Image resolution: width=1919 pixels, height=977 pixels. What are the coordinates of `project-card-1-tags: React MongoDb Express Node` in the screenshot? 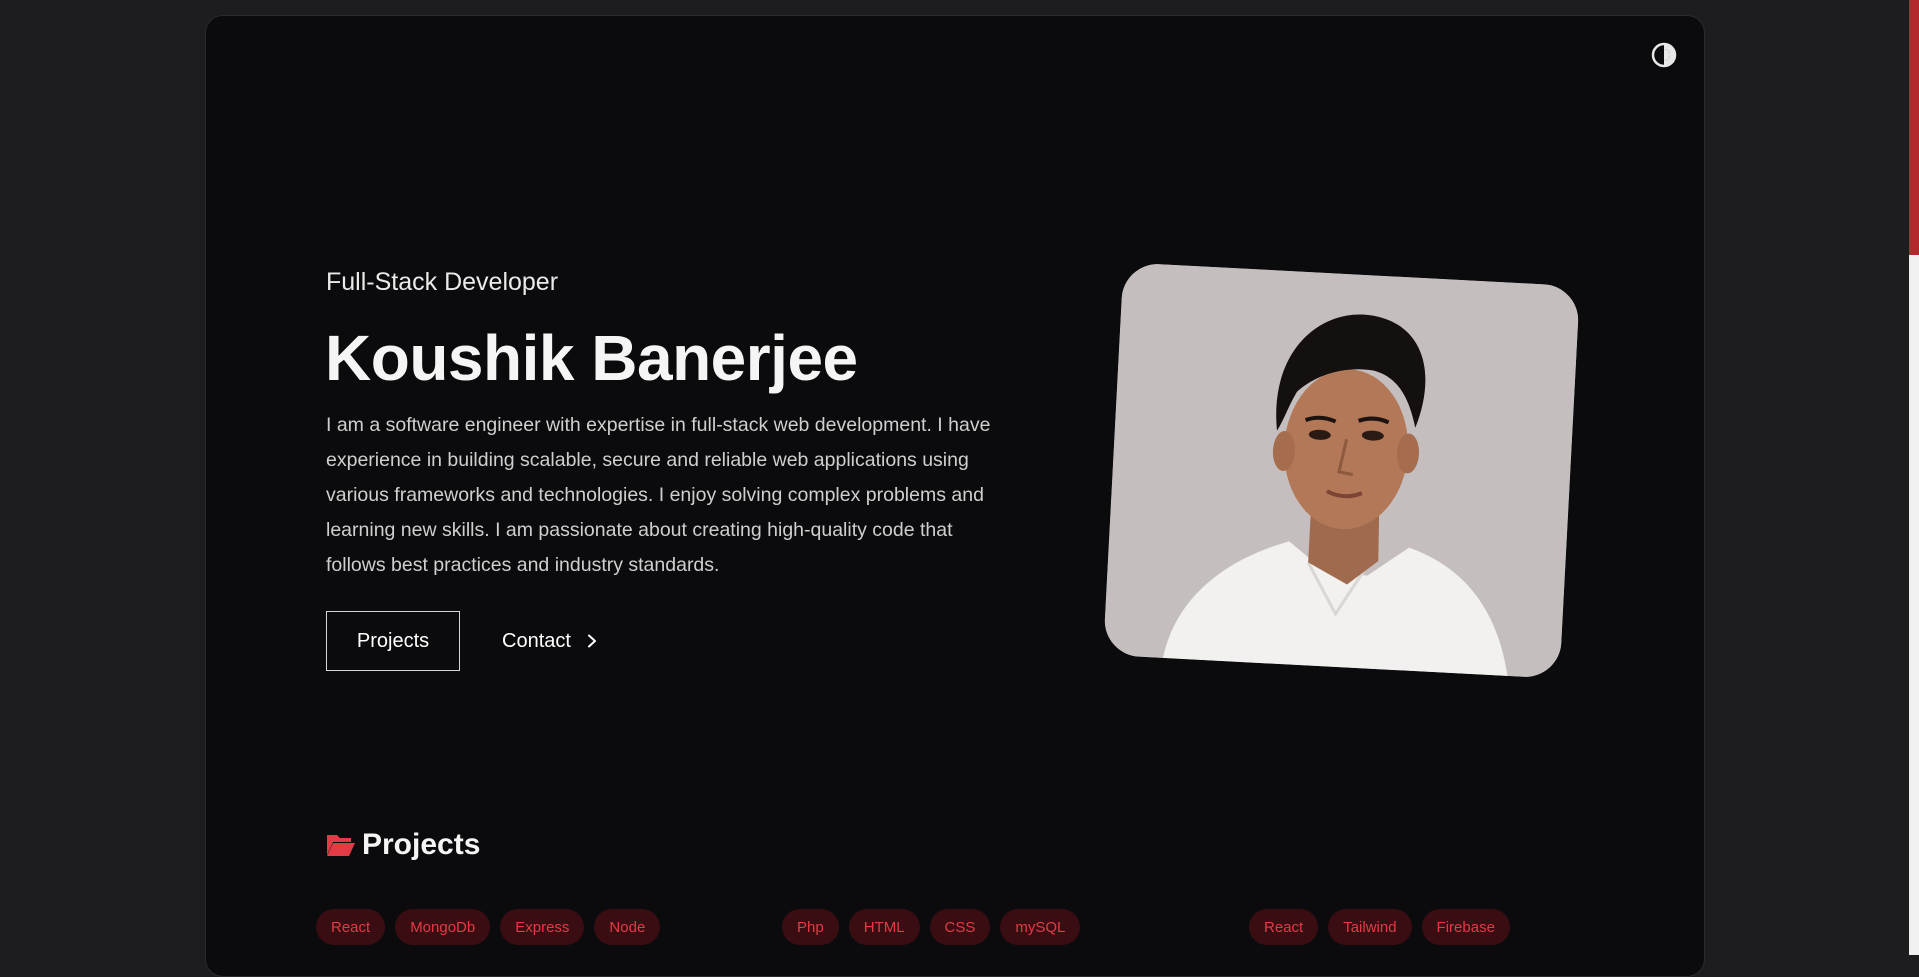 It's located at (488, 927).